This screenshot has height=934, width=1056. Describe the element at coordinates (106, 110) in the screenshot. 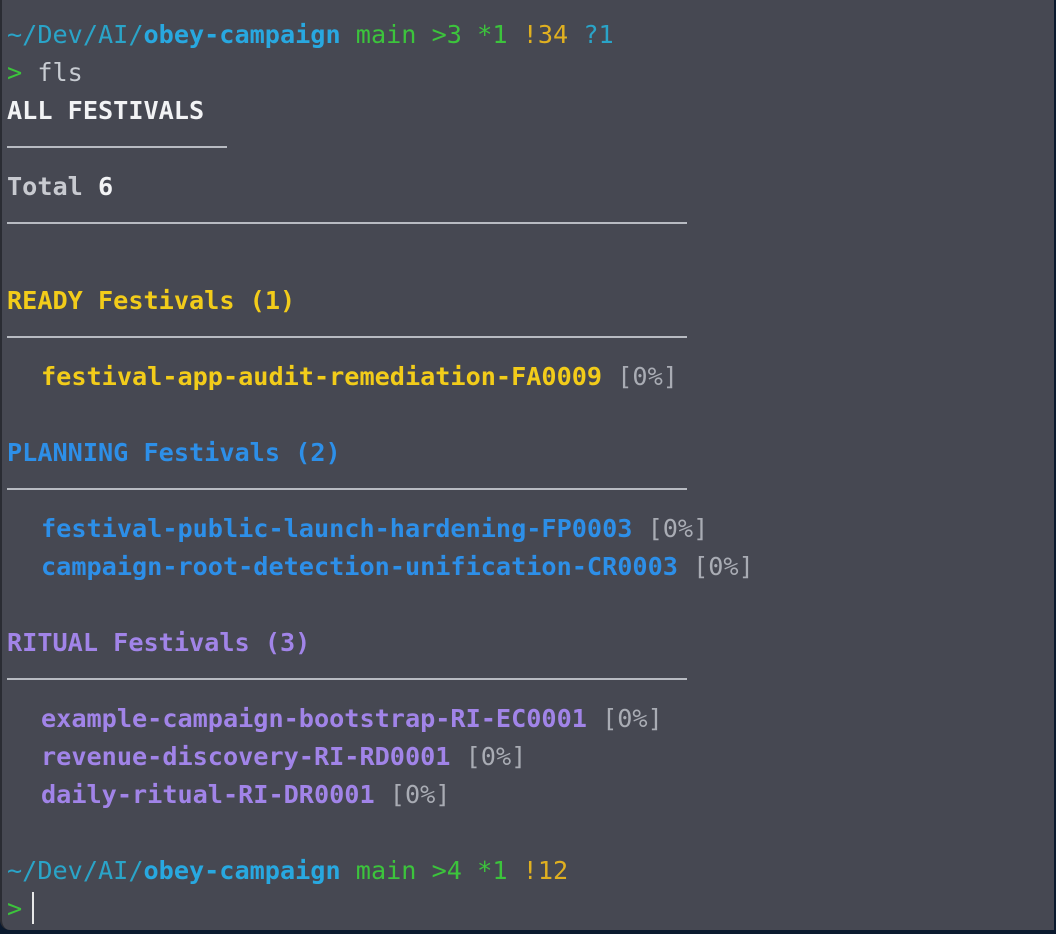

I see `output-heading: ALL FESTIVALS` at that location.